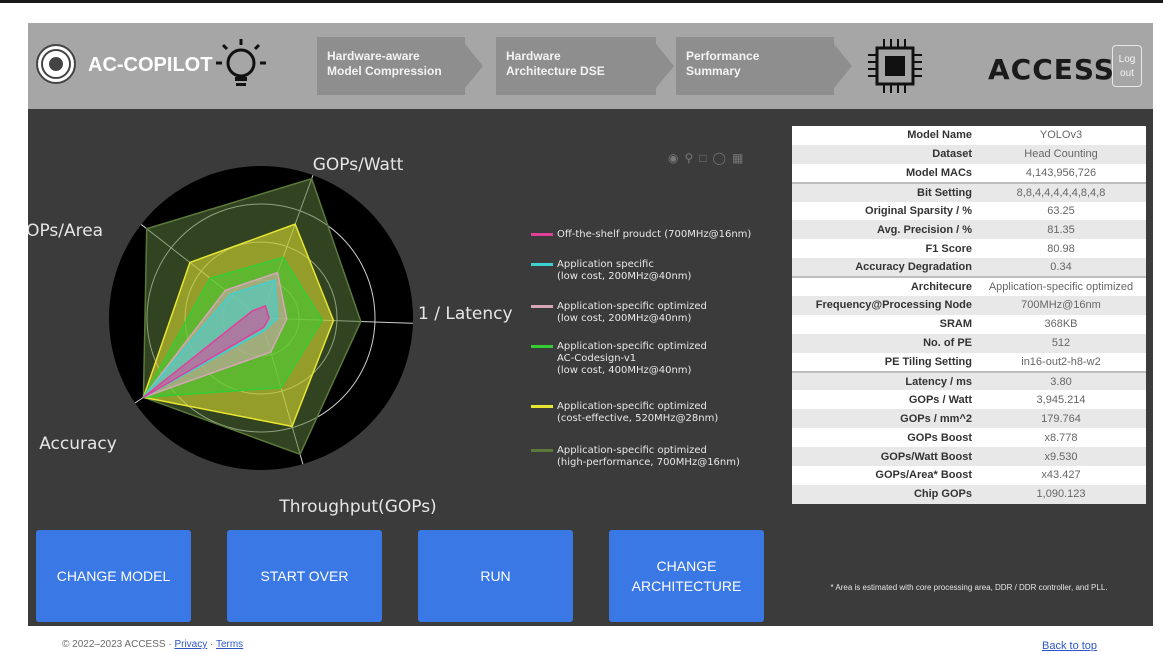  Describe the element at coordinates (1061, 400) in the screenshot. I see `row-value: 3,945.214` at that location.